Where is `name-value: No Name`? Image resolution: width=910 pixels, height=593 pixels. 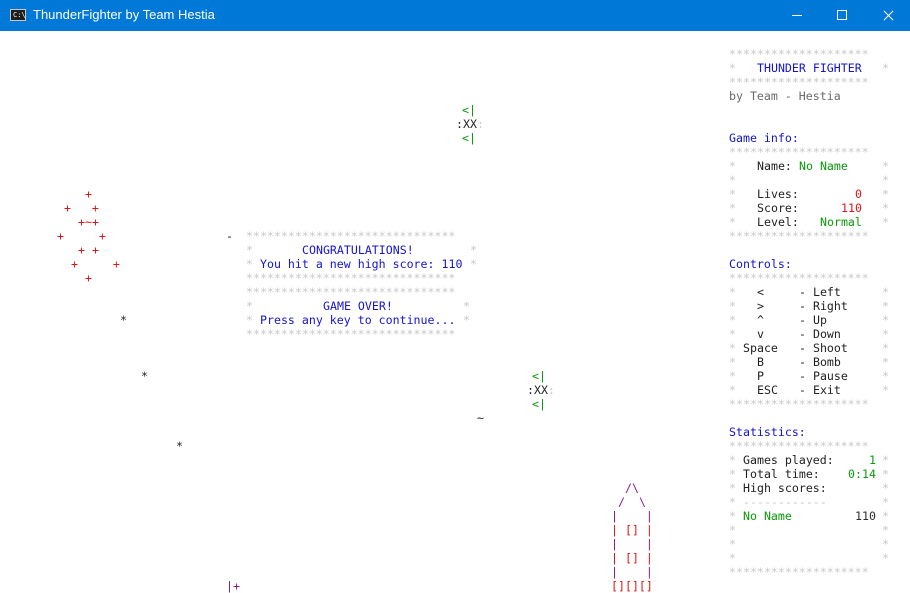
name-value: No Name is located at coordinates (823, 166).